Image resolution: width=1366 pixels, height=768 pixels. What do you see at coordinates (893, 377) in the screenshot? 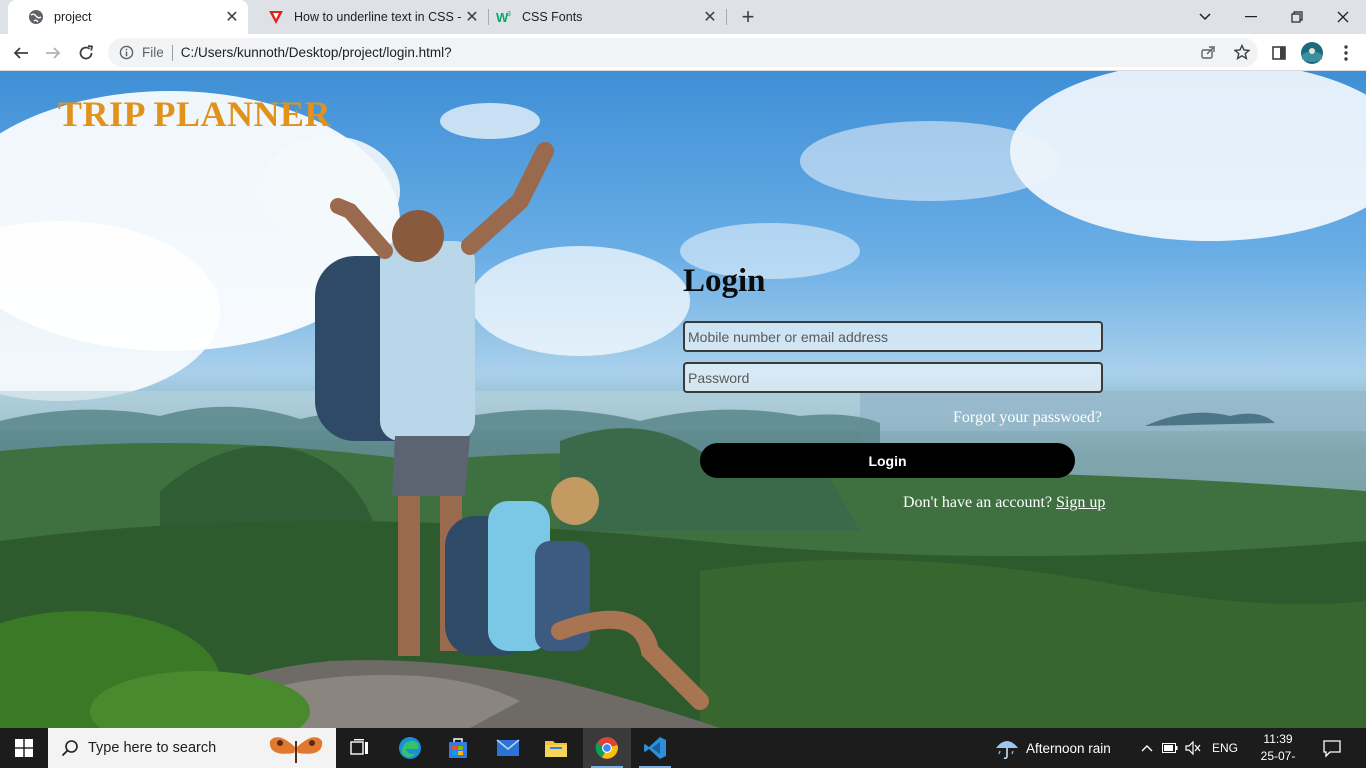
I see `password-input` at bounding box center [893, 377].